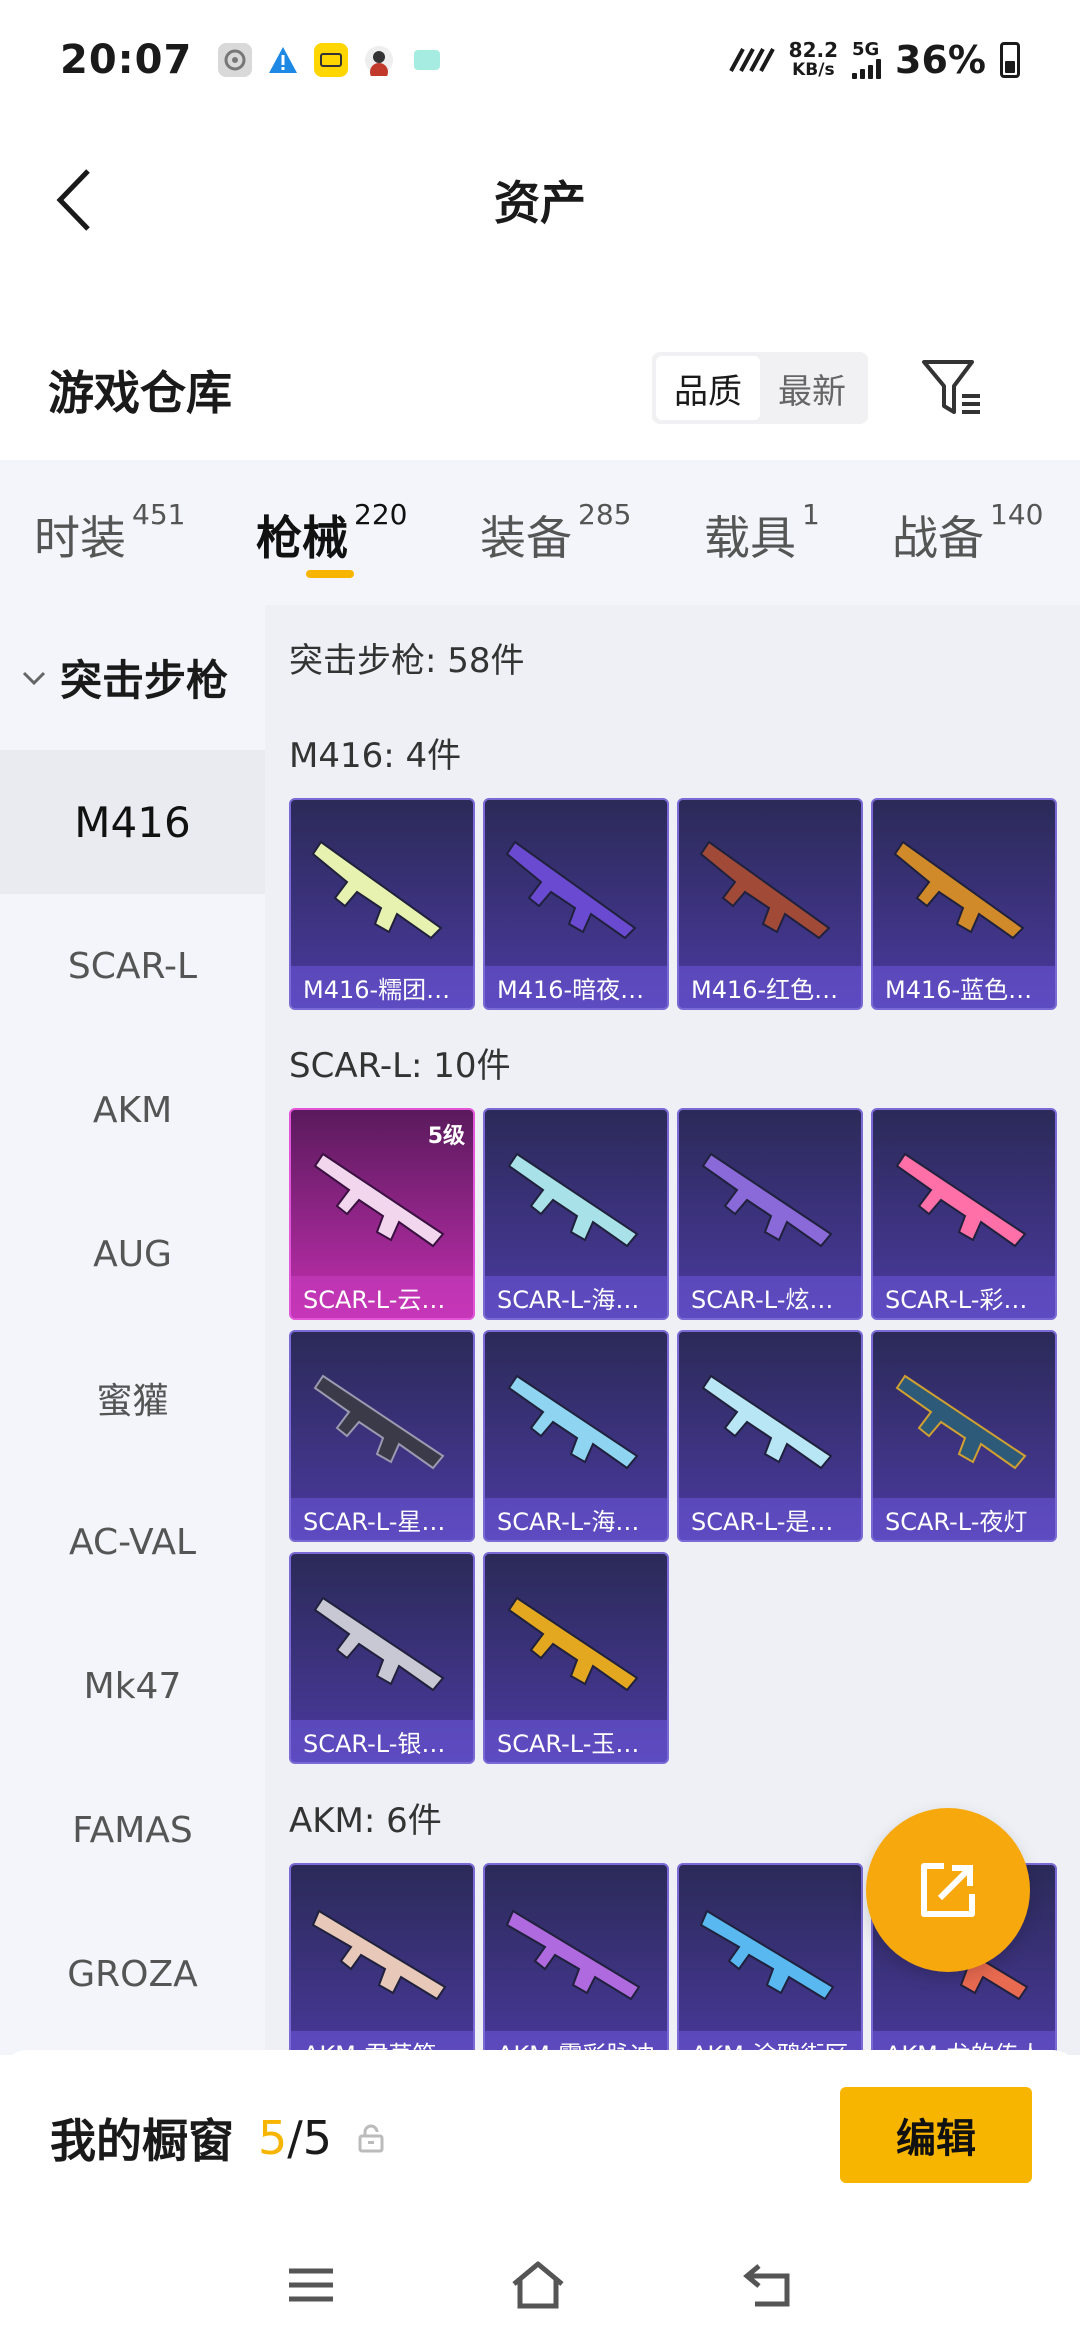 The height and width of the screenshot is (2344, 1080). What do you see at coordinates (331, 538) in the screenshot?
I see `tab-weapons: 枪械 220` at bounding box center [331, 538].